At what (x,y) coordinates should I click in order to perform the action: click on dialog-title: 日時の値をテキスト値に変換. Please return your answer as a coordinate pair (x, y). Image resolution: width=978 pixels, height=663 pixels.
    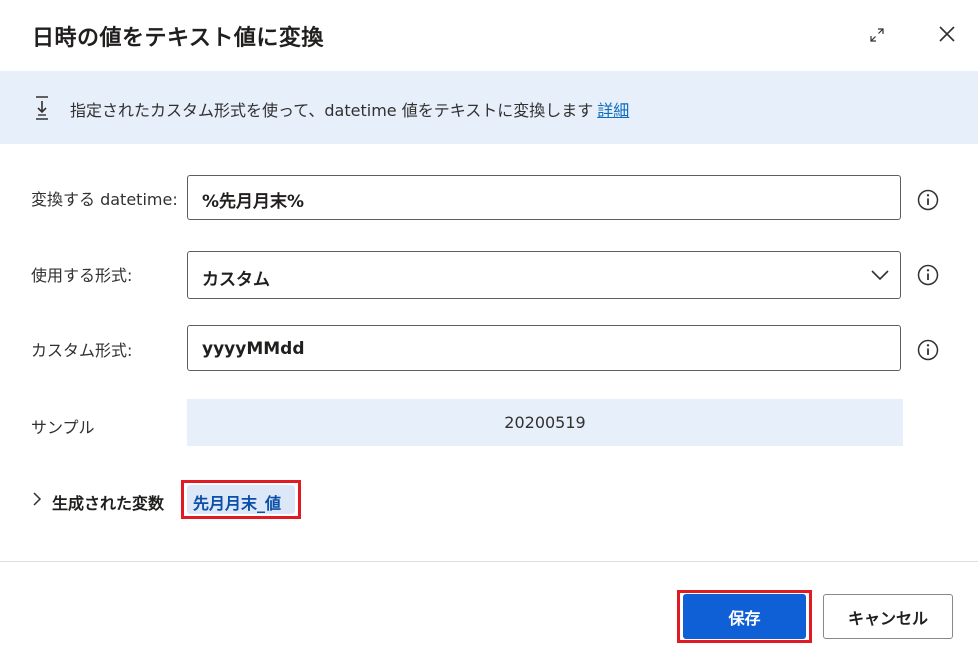
    Looking at the image, I should click on (178, 38).